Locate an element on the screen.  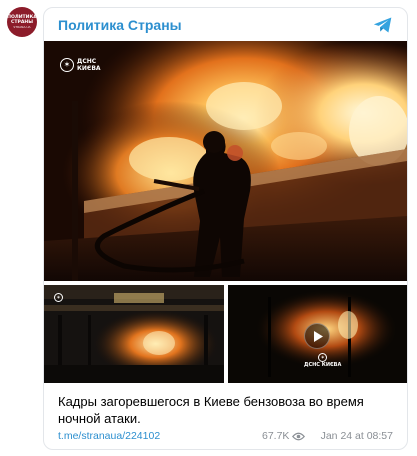
watermark-right: ✶ ДСНС КИЄВА is located at coordinates (322, 360).